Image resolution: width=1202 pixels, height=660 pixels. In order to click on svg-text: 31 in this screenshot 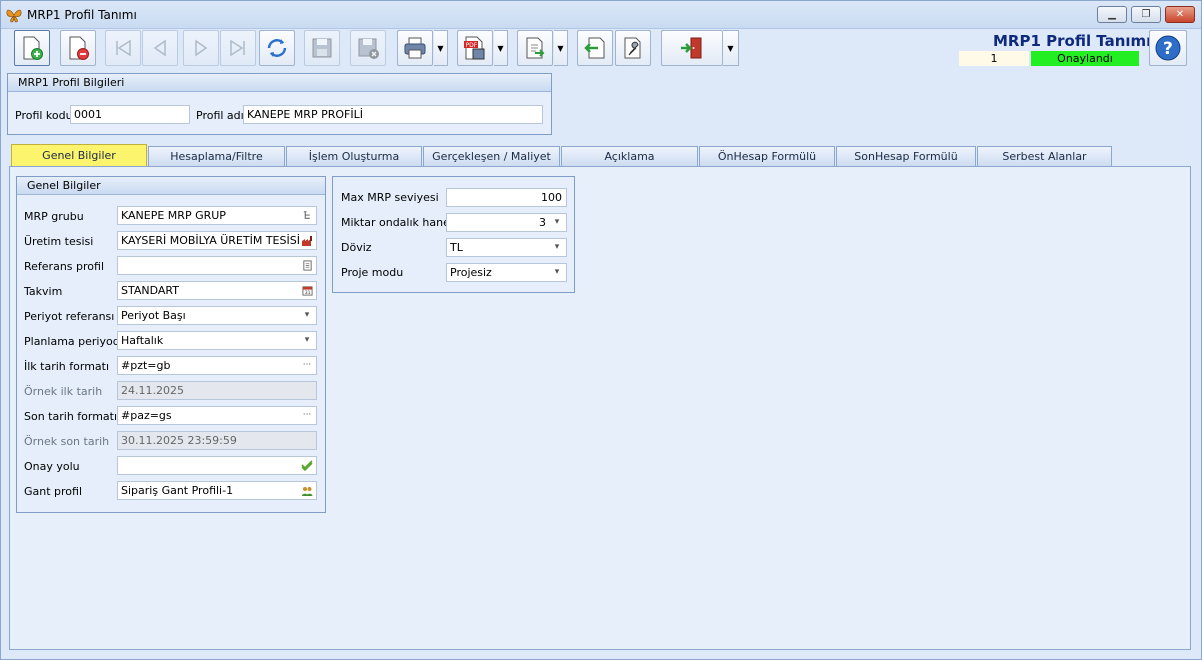, I will do `click(307, 293)`.